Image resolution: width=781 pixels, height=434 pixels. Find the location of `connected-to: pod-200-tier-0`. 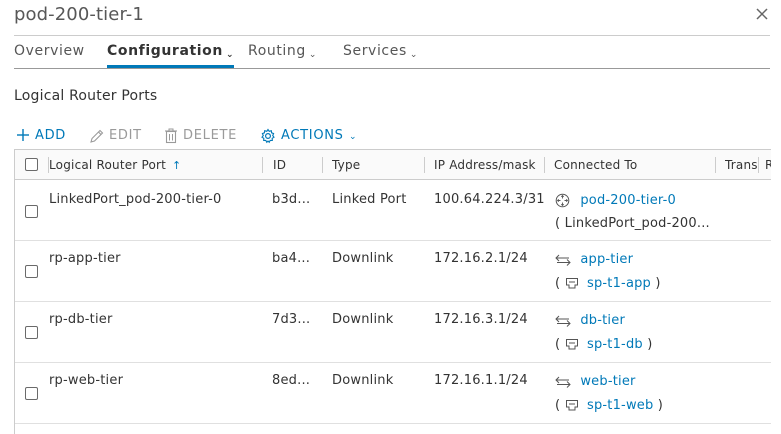

connected-to: pod-200-tier-0 is located at coordinates (635, 200).